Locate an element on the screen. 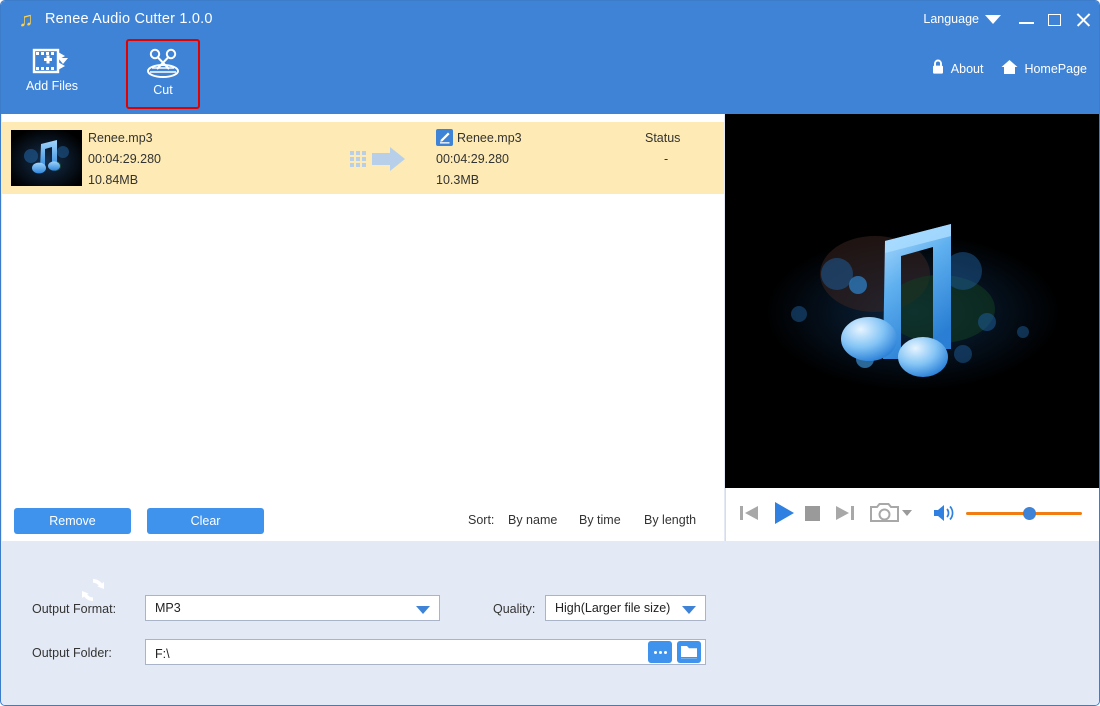 Image resolution: width=1100 pixels, height=706 pixels. player-controls is located at coordinates (912, 514).